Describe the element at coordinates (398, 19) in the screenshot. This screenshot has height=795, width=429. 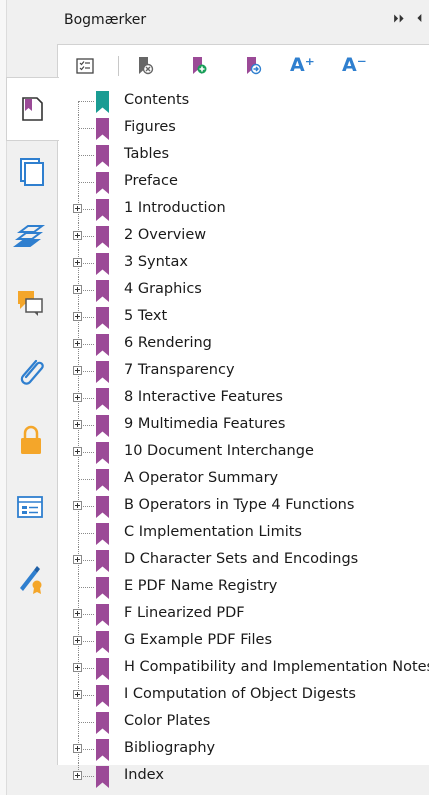
I see `expand-panel-icon: ⏵⏵` at that location.